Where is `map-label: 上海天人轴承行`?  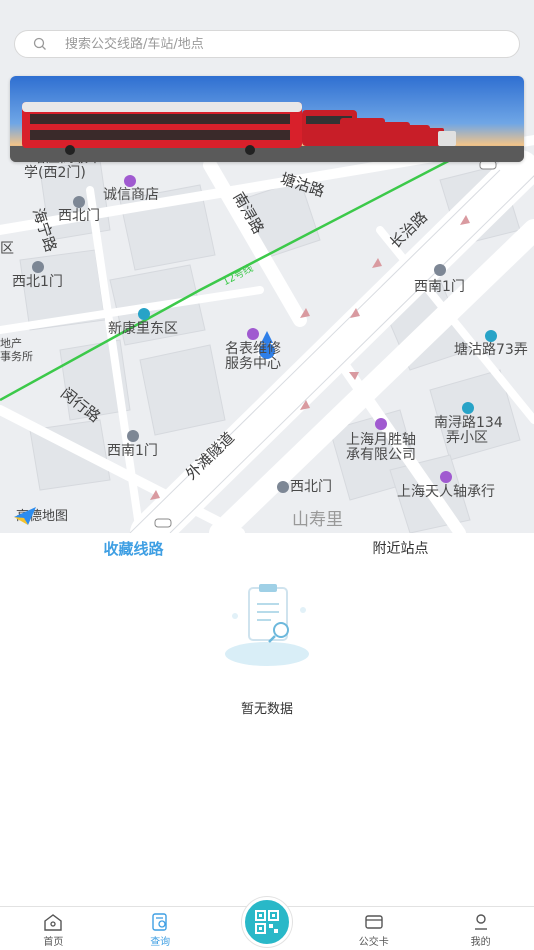
map-label: 上海天人轴承行 is located at coordinates (446, 492).